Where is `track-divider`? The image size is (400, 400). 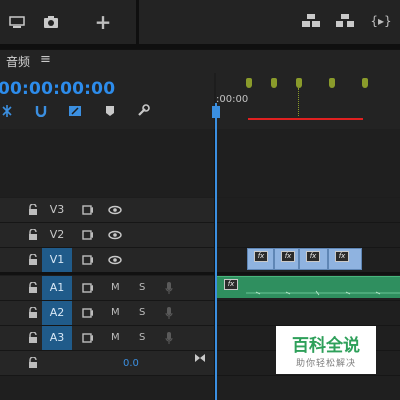 track-divider is located at coordinates (200, 375).